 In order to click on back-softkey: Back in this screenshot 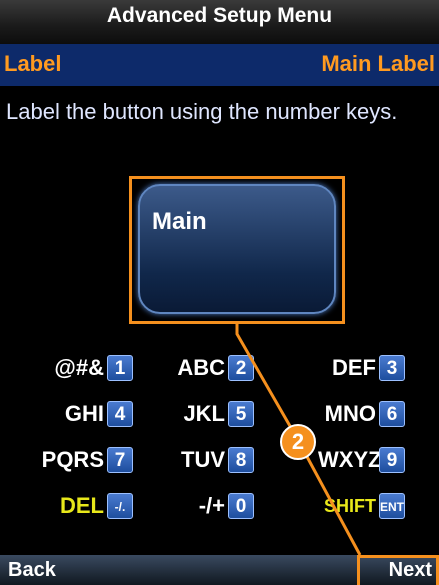, I will do `click(32, 570)`.